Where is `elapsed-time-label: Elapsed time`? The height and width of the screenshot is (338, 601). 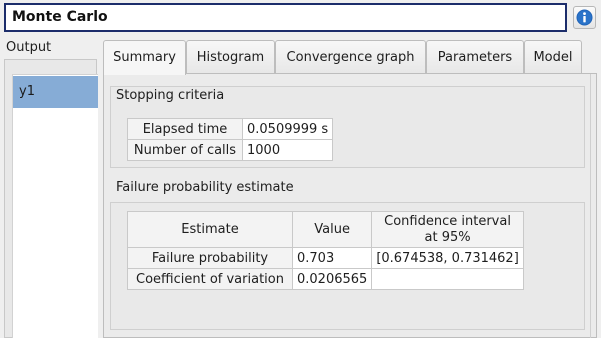
elapsed-time-label: Elapsed time is located at coordinates (185, 129).